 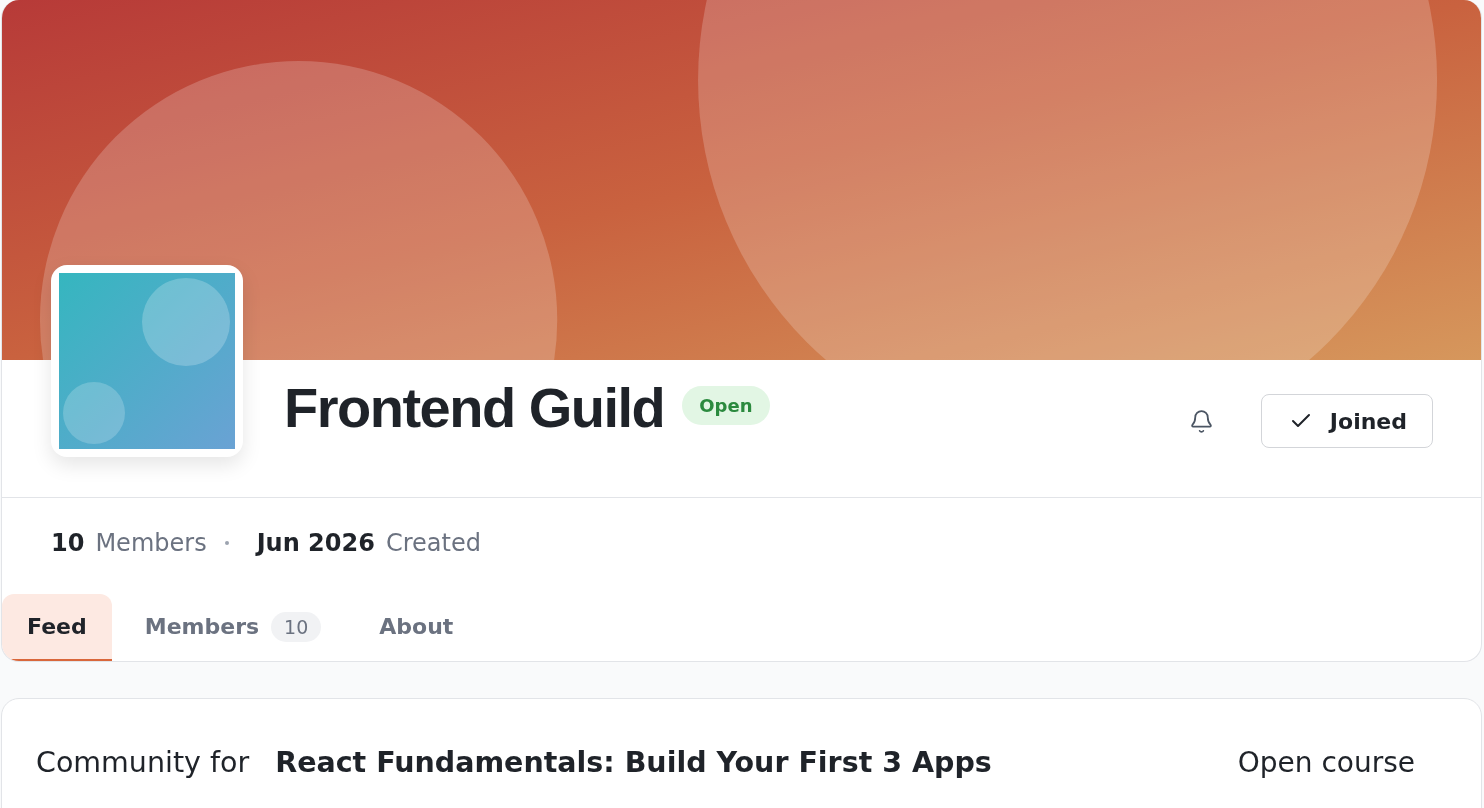 I want to click on stat-label: Members, so click(x=151, y=543).